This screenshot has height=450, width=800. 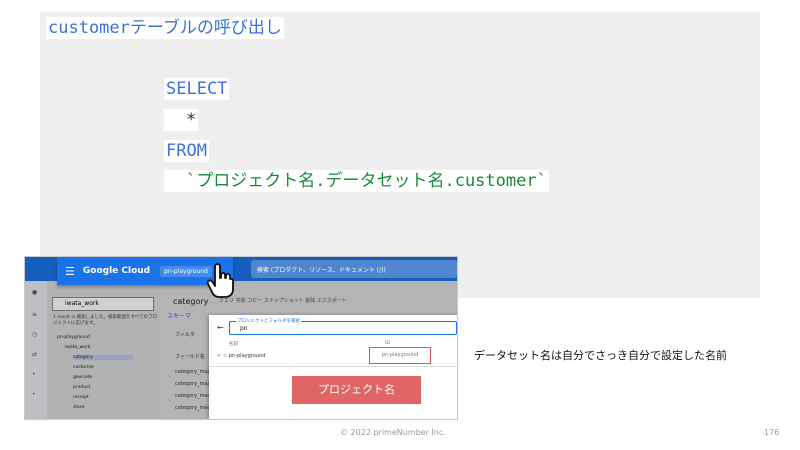 What do you see at coordinates (387, 343) in the screenshot?
I see `col-head-id: ID` at bounding box center [387, 343].